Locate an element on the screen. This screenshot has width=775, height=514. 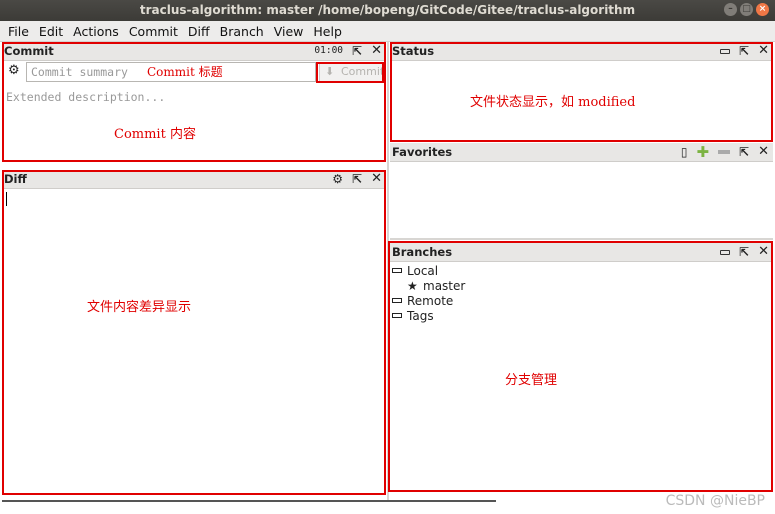
tree-item-tags: Tags is located at coordinates (428, 316).